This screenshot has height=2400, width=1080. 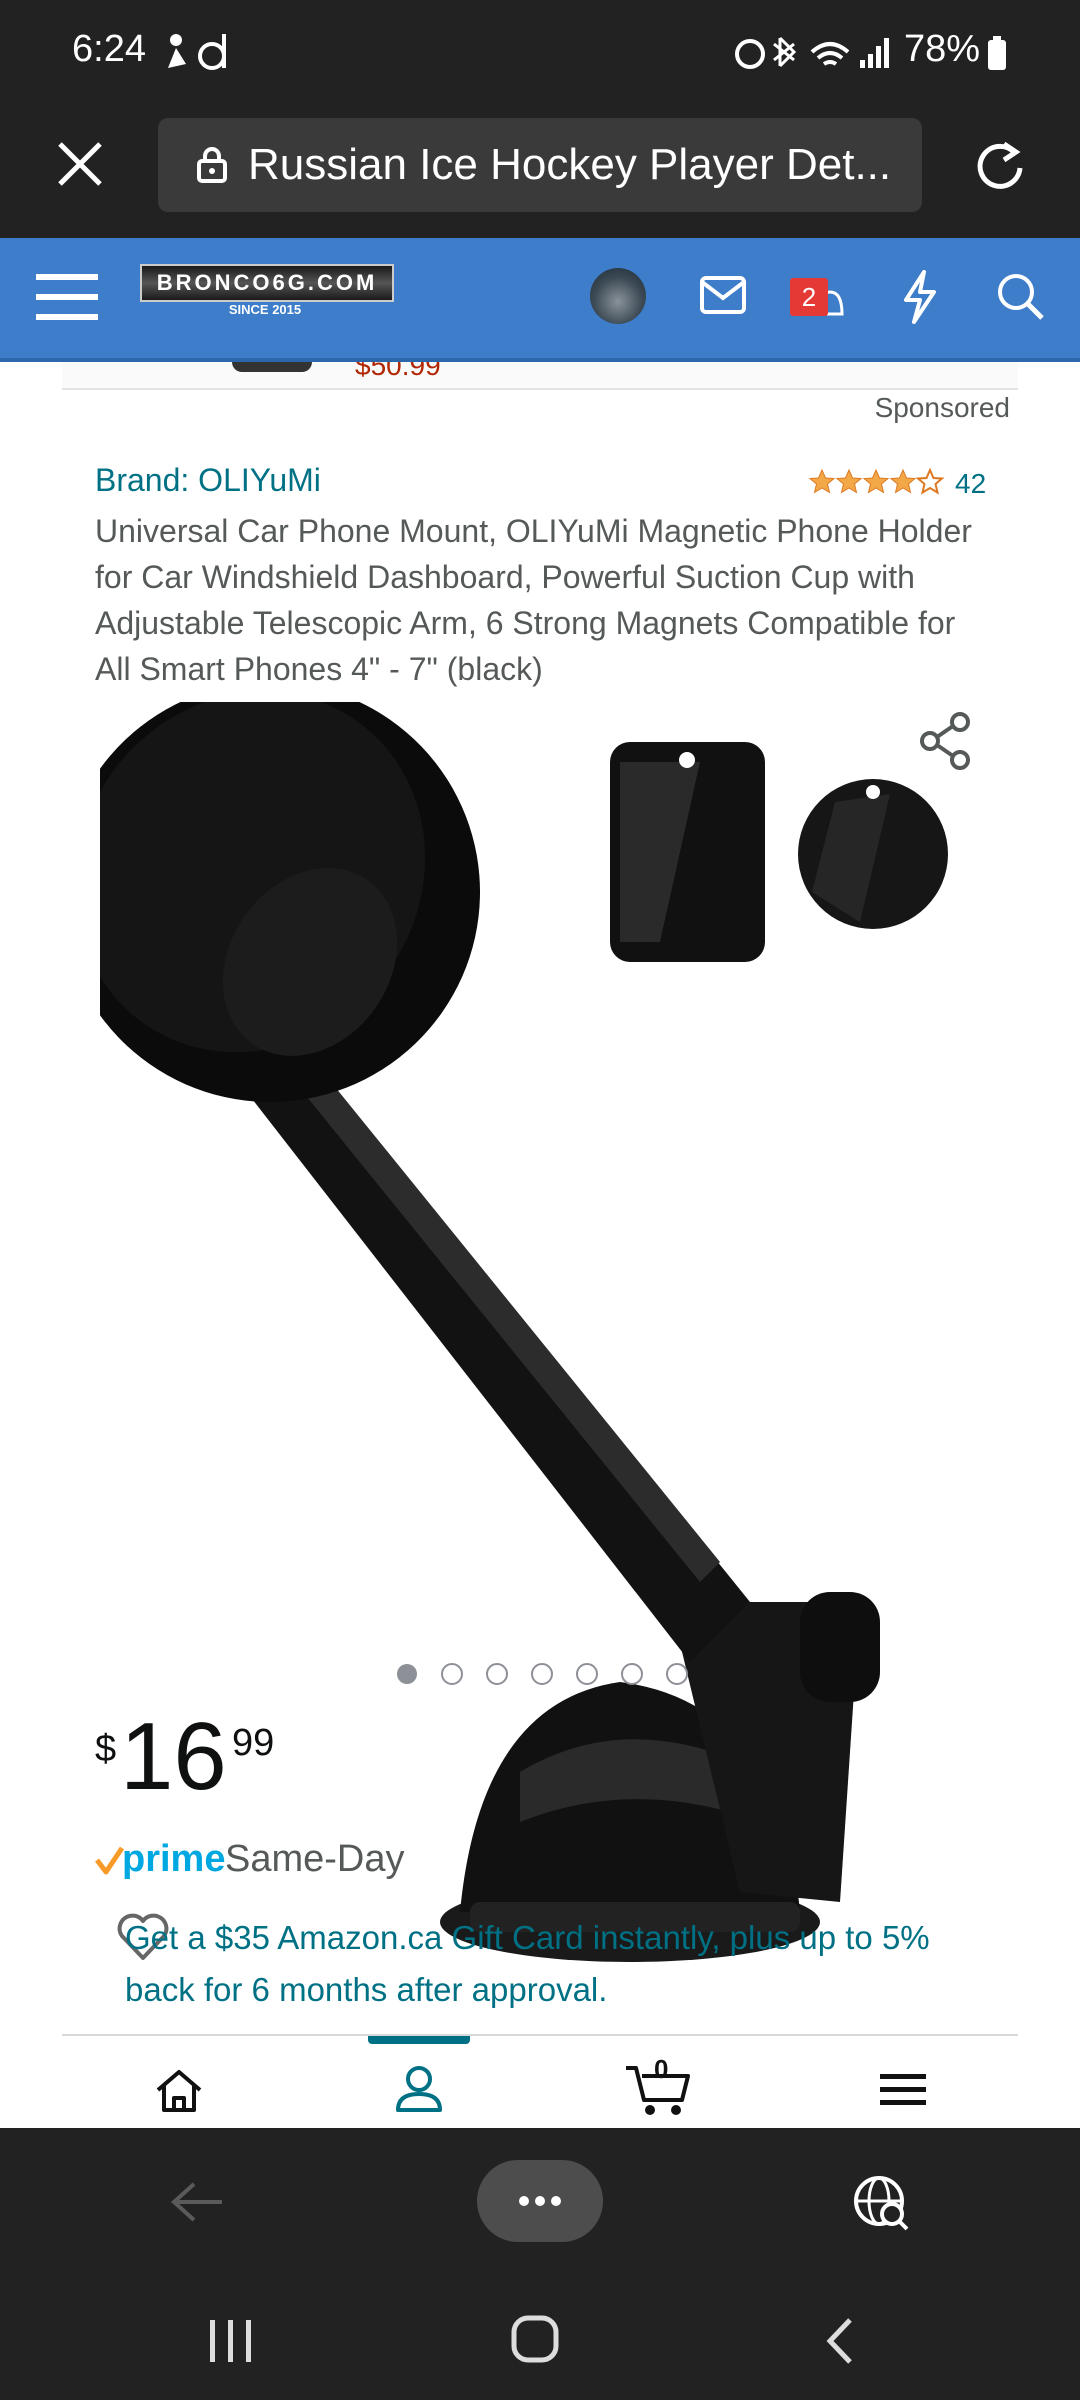 What do you see at coordinates (840, 2341) in the screenshot?
I see `back-button-icon` at bounding box center [840, 2341].